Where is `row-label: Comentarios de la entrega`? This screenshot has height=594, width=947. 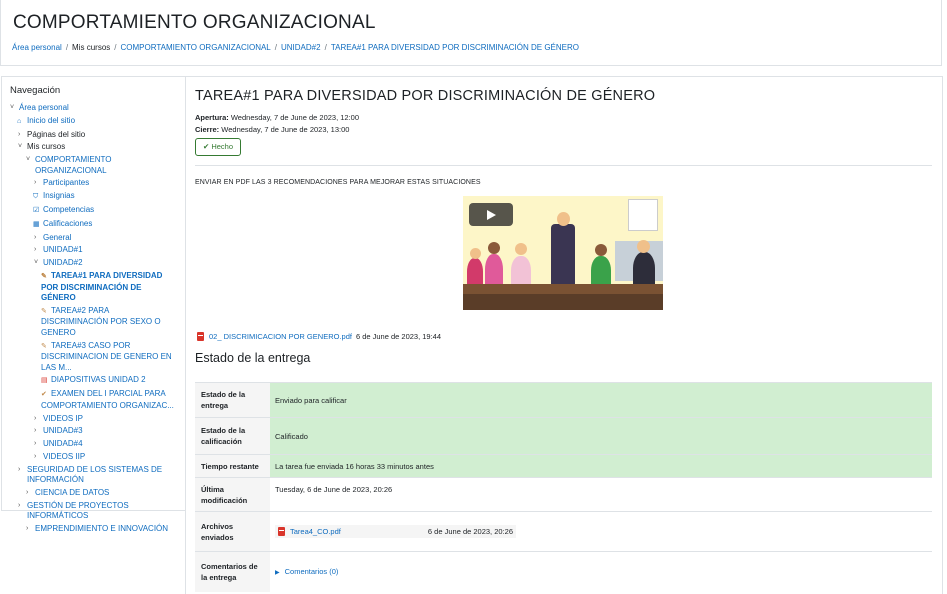 row-label: Comentarios de la entrega is located at coordinates (232, 571).